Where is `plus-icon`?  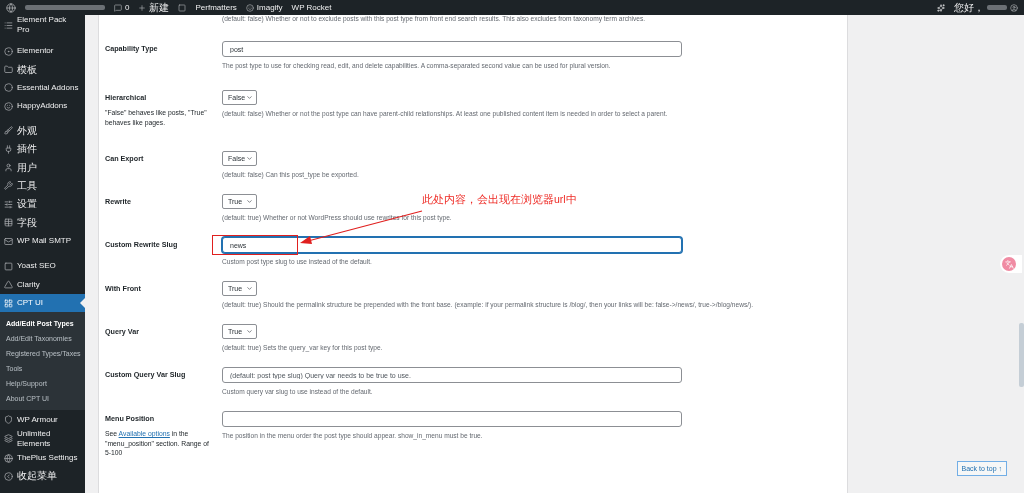
plus-icon is located at coordinates (142, 7).